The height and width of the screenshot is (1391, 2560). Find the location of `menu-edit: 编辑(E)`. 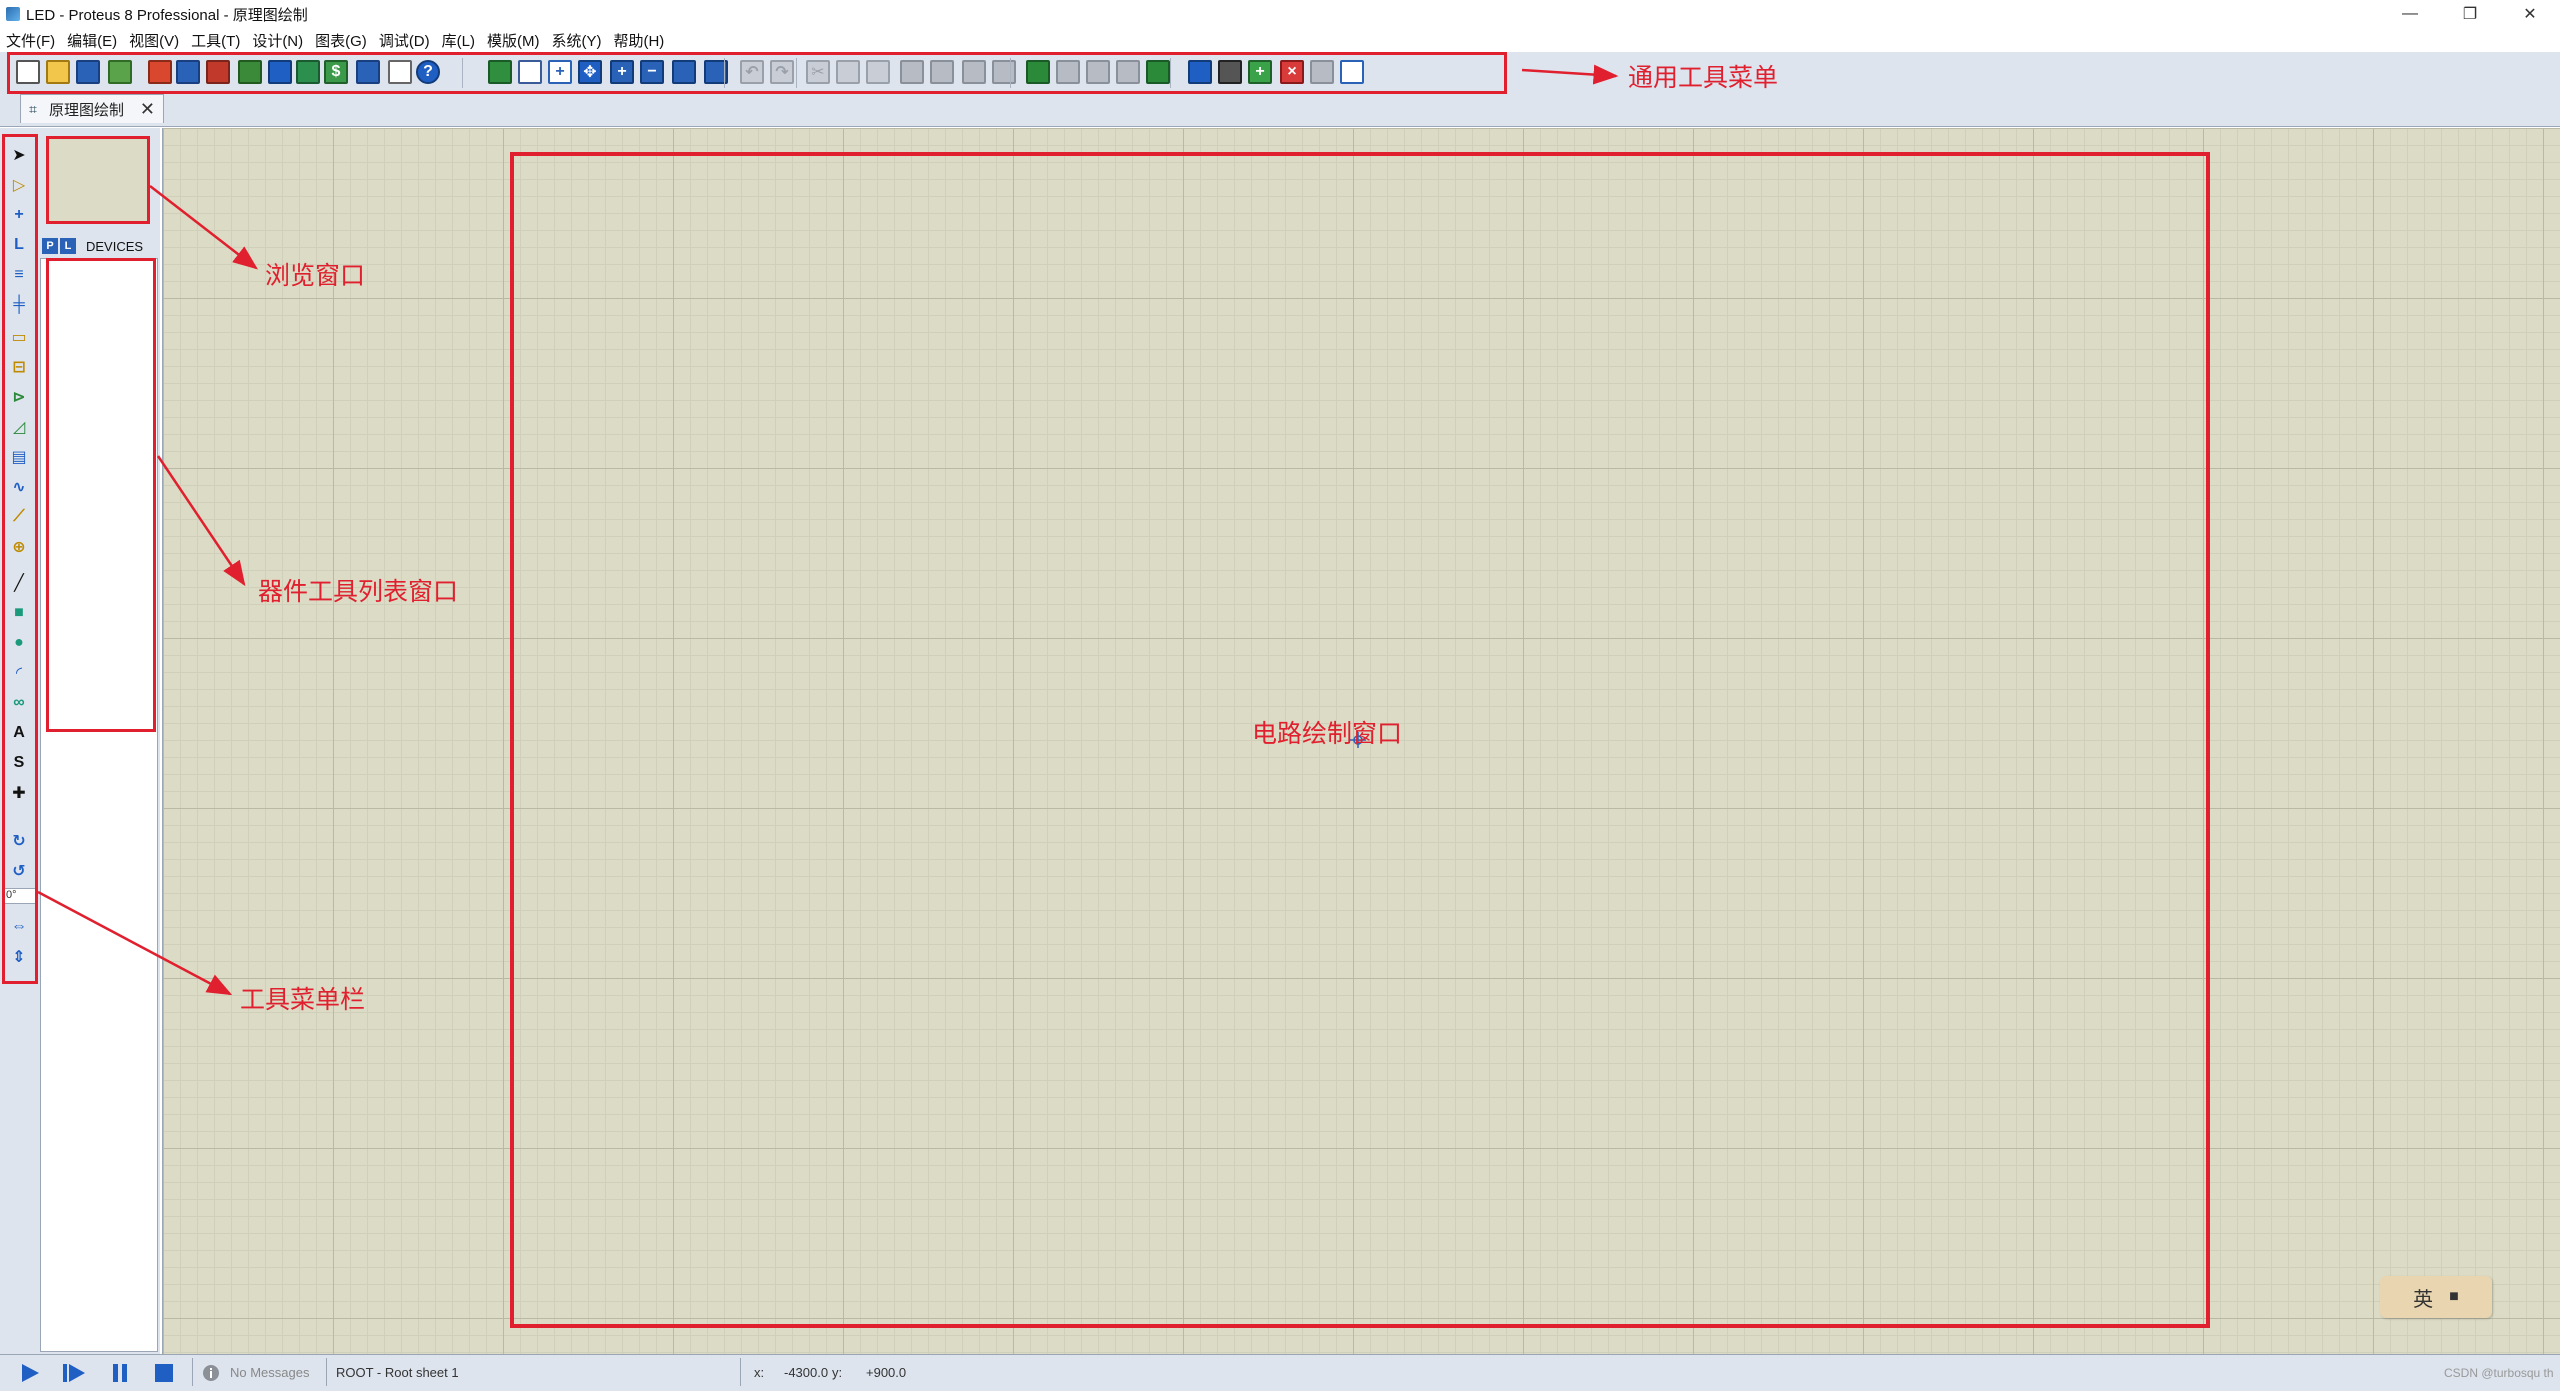

menu-edit: 编辑(E) is located at coordinates (92, 40).